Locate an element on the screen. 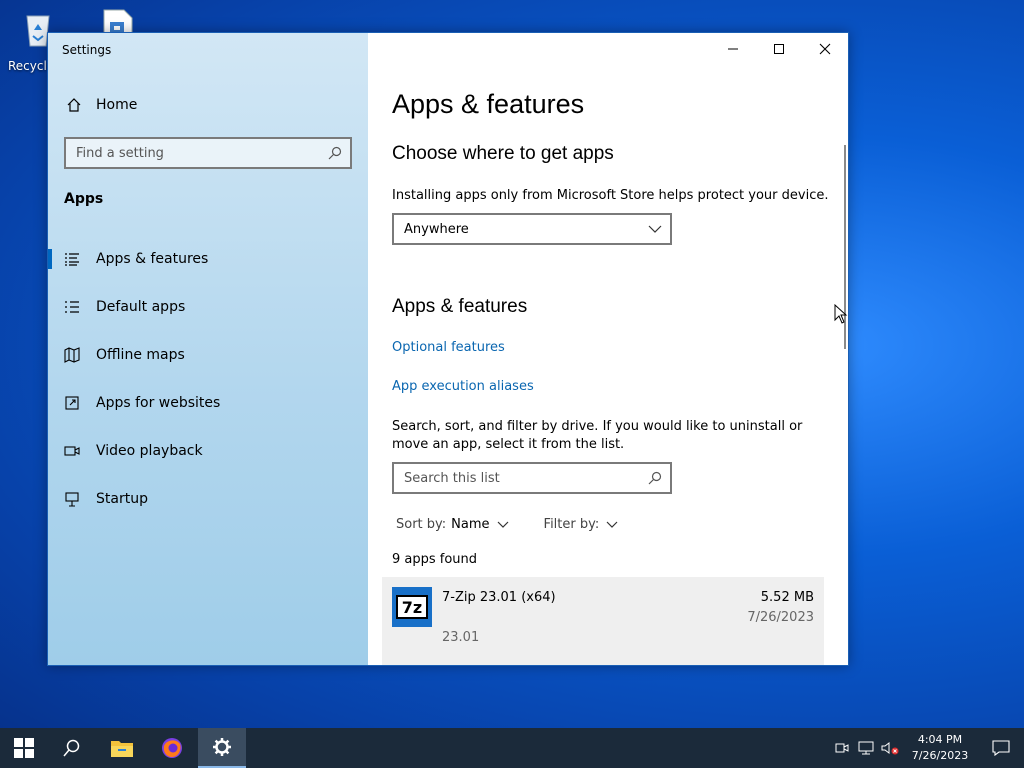 The image size is (1024, 768). clock-time: 4:04 PM is located at coordinates (940, 739).